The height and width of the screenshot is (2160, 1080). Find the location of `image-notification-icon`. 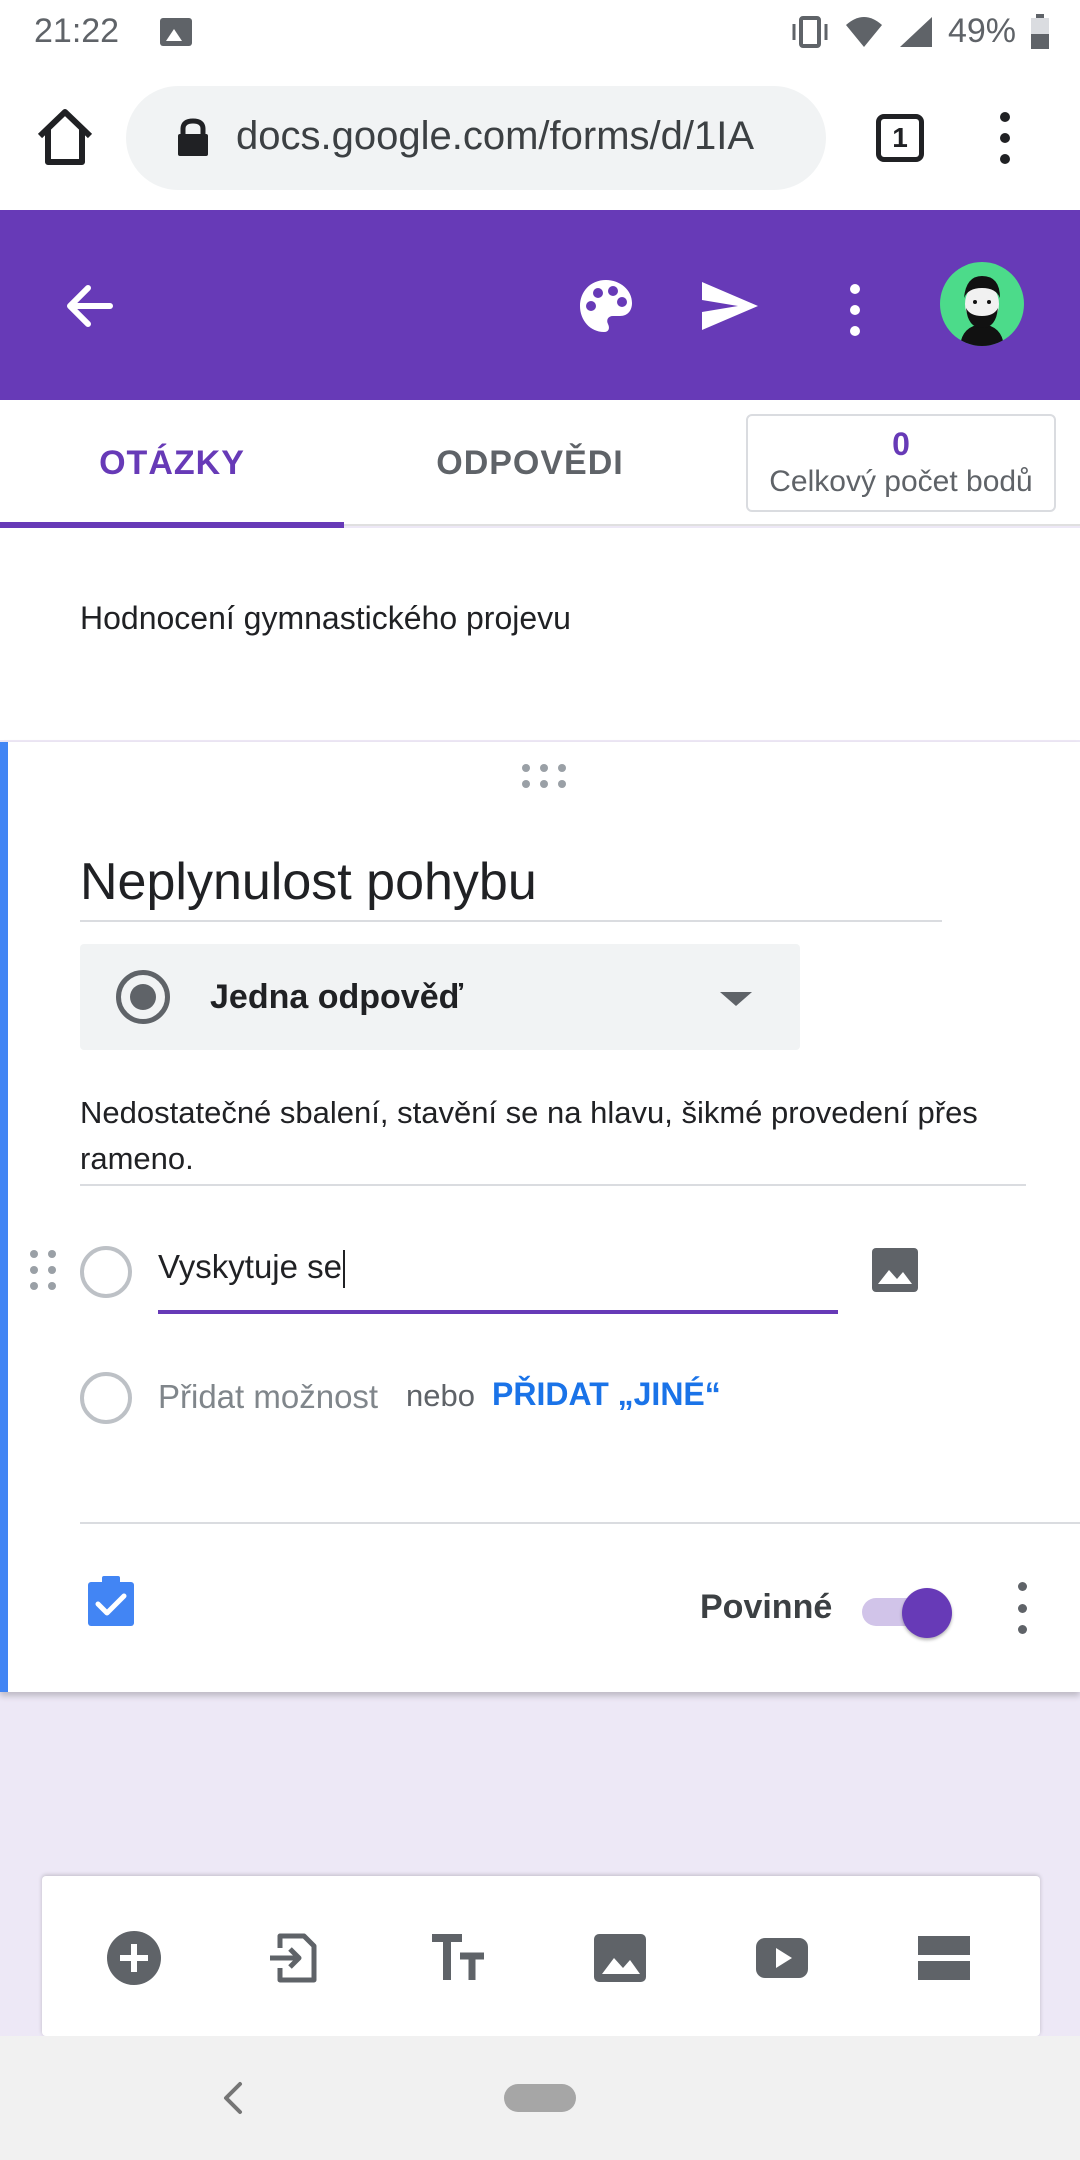

image-notification-icon is located at coordinates (176, 32).